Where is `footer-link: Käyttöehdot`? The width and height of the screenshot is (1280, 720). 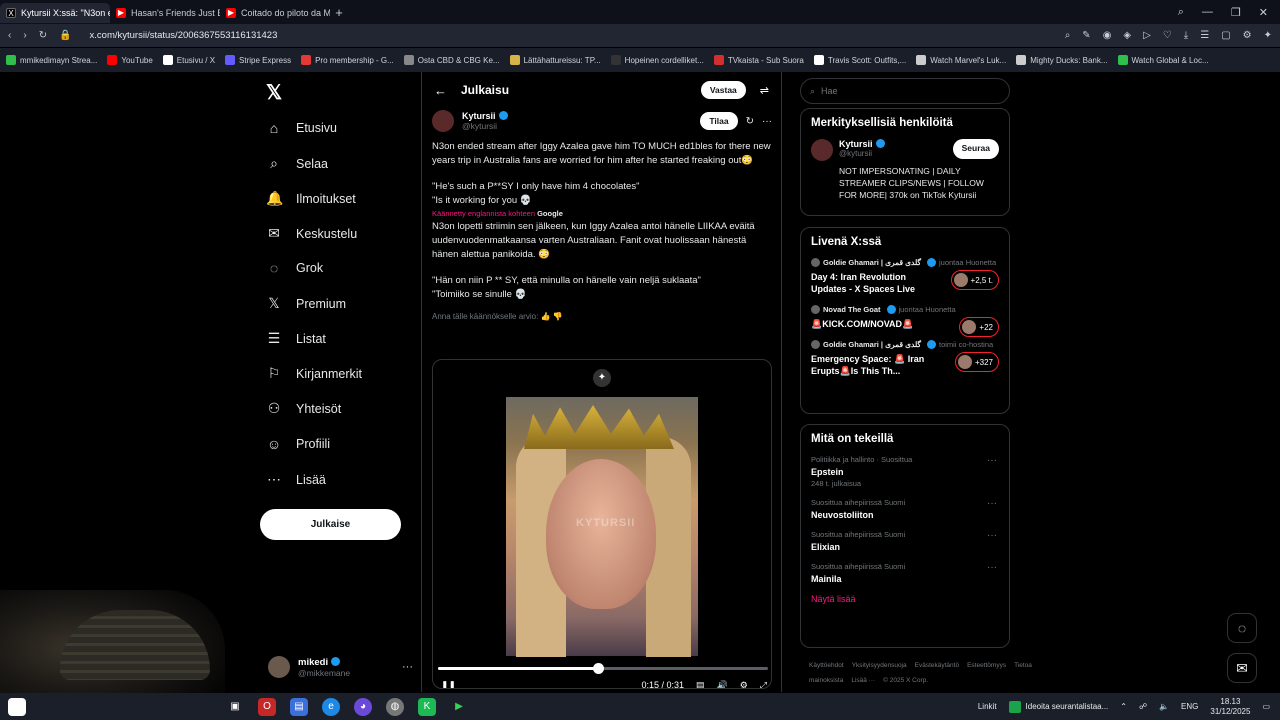
footer-link: Käyttöehdot is located at coordinates (826, 665).